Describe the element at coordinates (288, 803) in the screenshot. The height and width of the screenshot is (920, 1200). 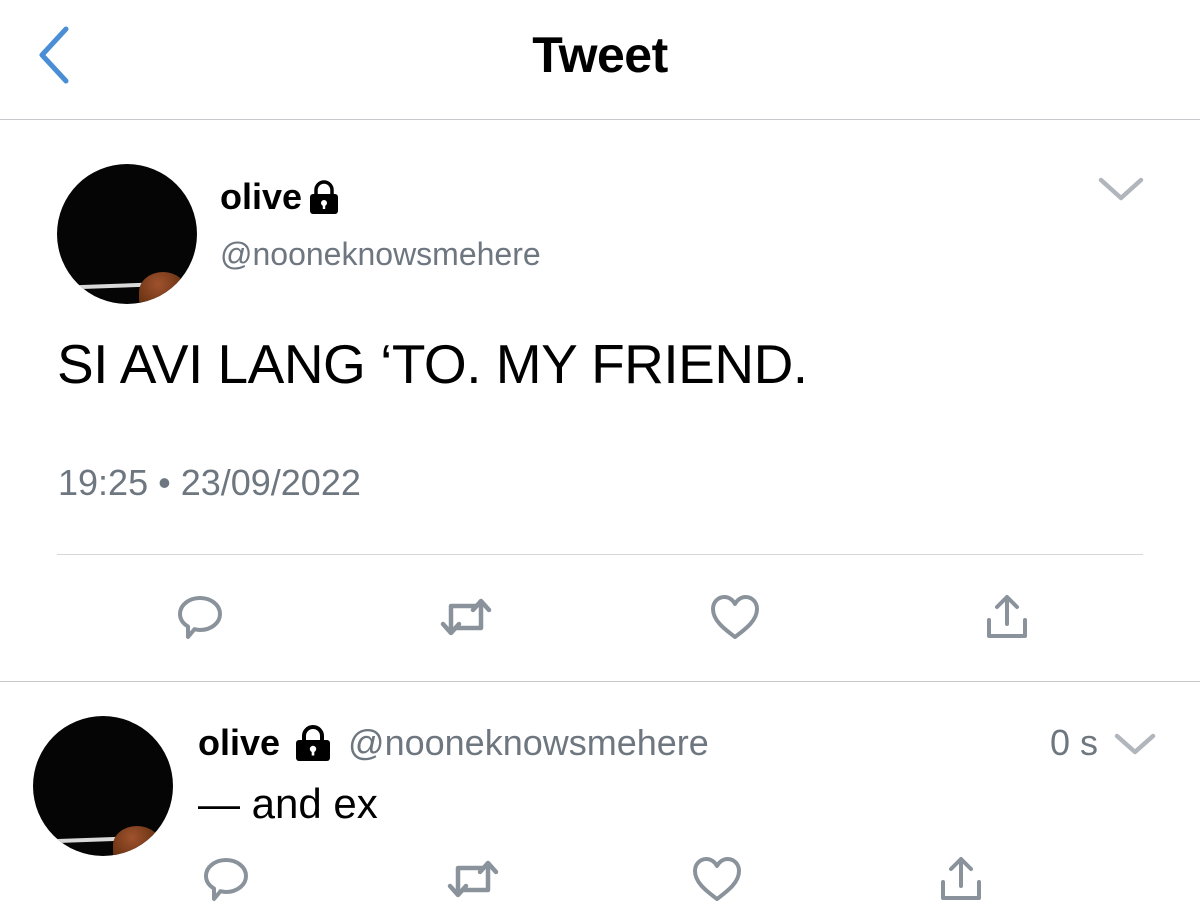
I see `tweet-text: — and ex` at that location.